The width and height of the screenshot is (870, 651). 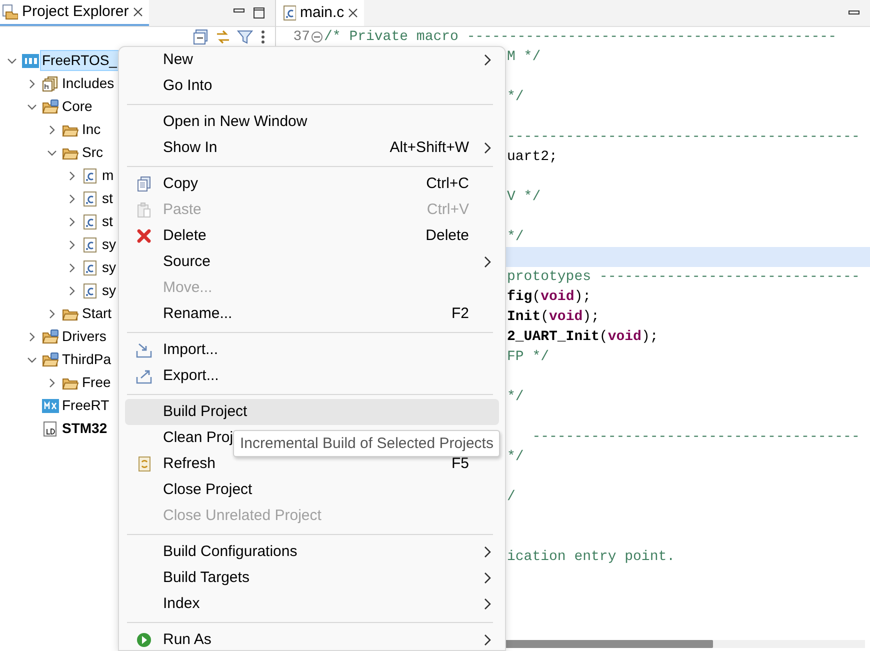 What do you see at coordinates (366, 443) in the screenshot?
I see `tooltip: Incremental Build of Selected Projects` at bounding box center [366, 443].